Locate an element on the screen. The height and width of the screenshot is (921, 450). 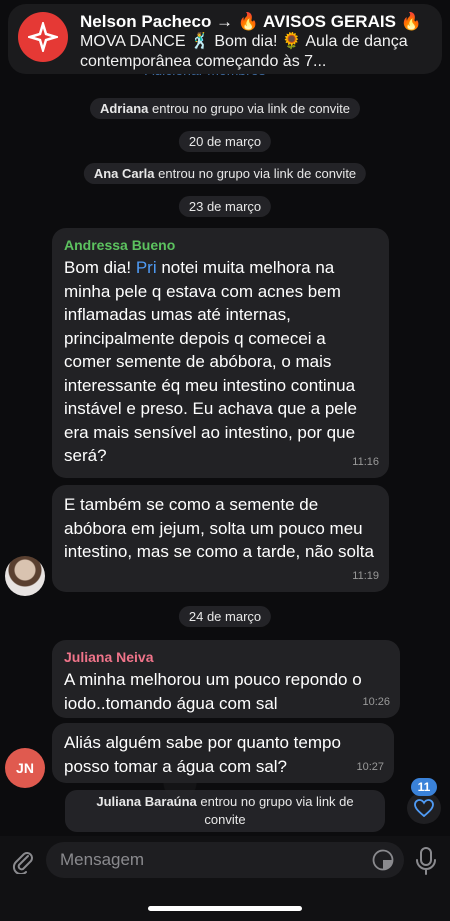
home-indicator is located at coordinates (225, 908).